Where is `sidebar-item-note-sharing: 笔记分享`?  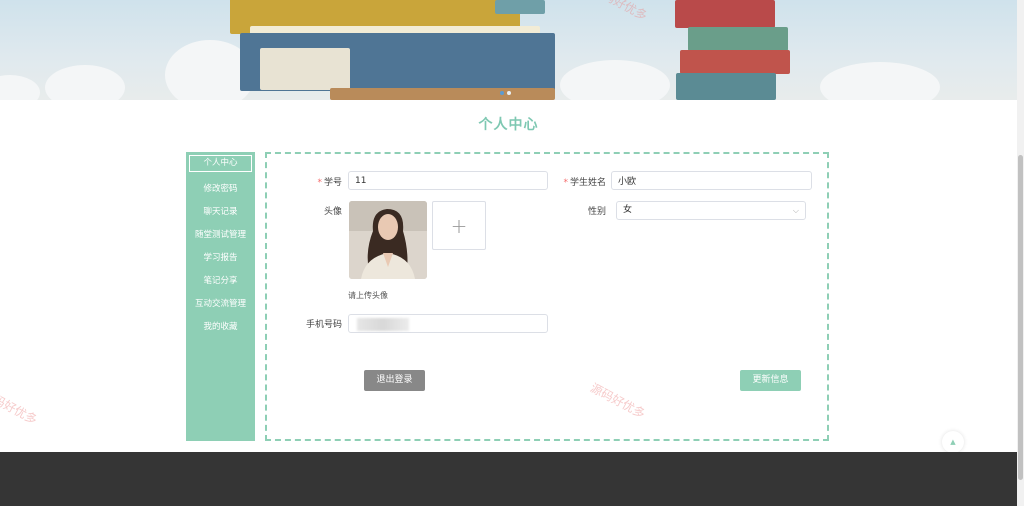
sidebar-item-note-sharing: 笔记分享 is located at coordinates (220, 281).